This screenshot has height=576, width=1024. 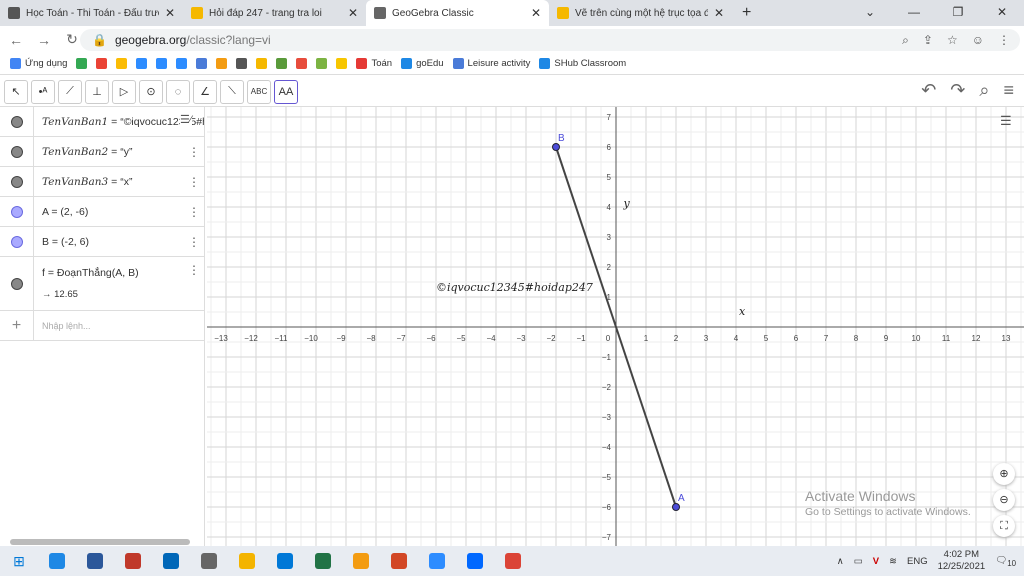 I want to click on tool-abc: ABC, so click(x=259, y=91).